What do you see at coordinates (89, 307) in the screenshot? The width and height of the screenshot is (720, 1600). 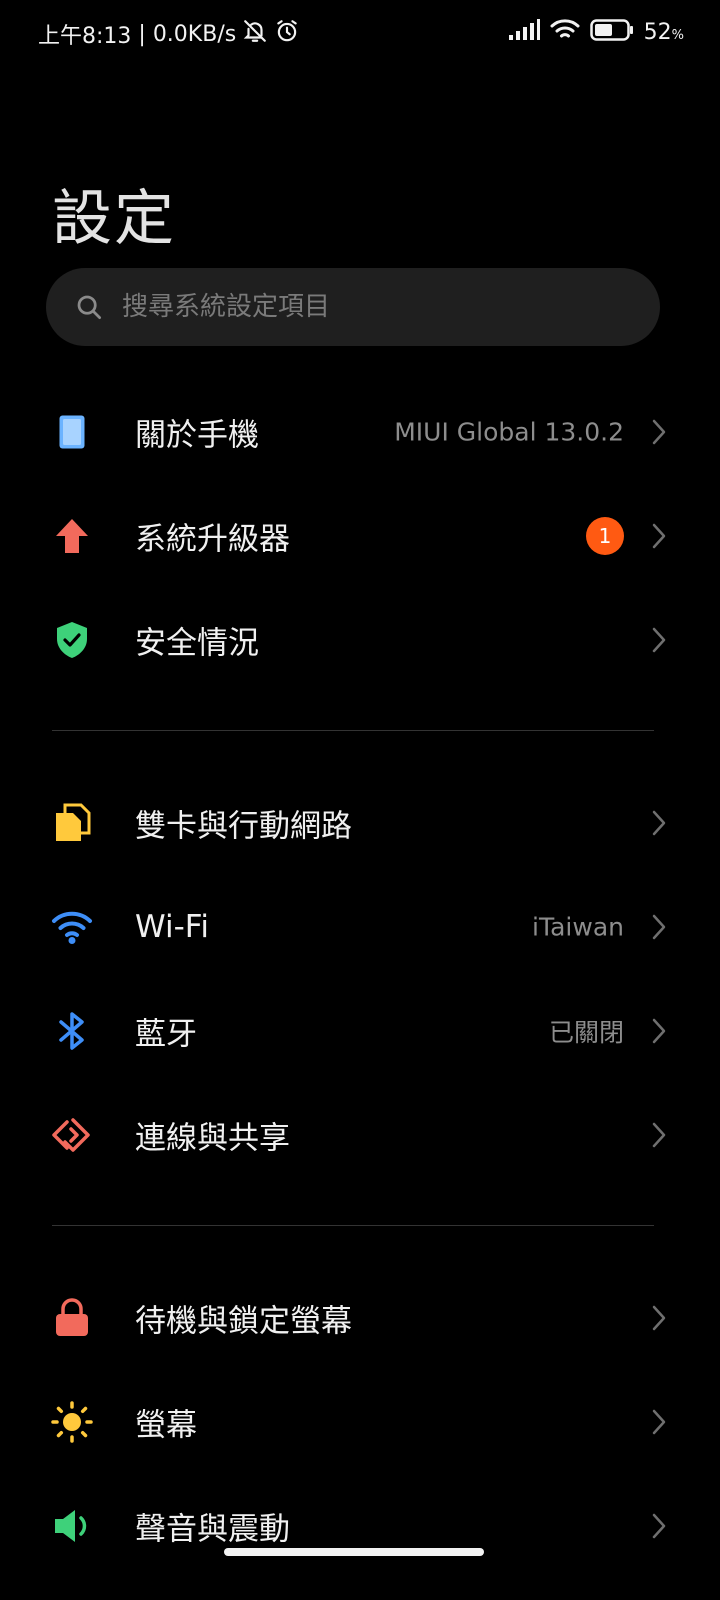 I see `search-icon` at bounding box center [89, 307].